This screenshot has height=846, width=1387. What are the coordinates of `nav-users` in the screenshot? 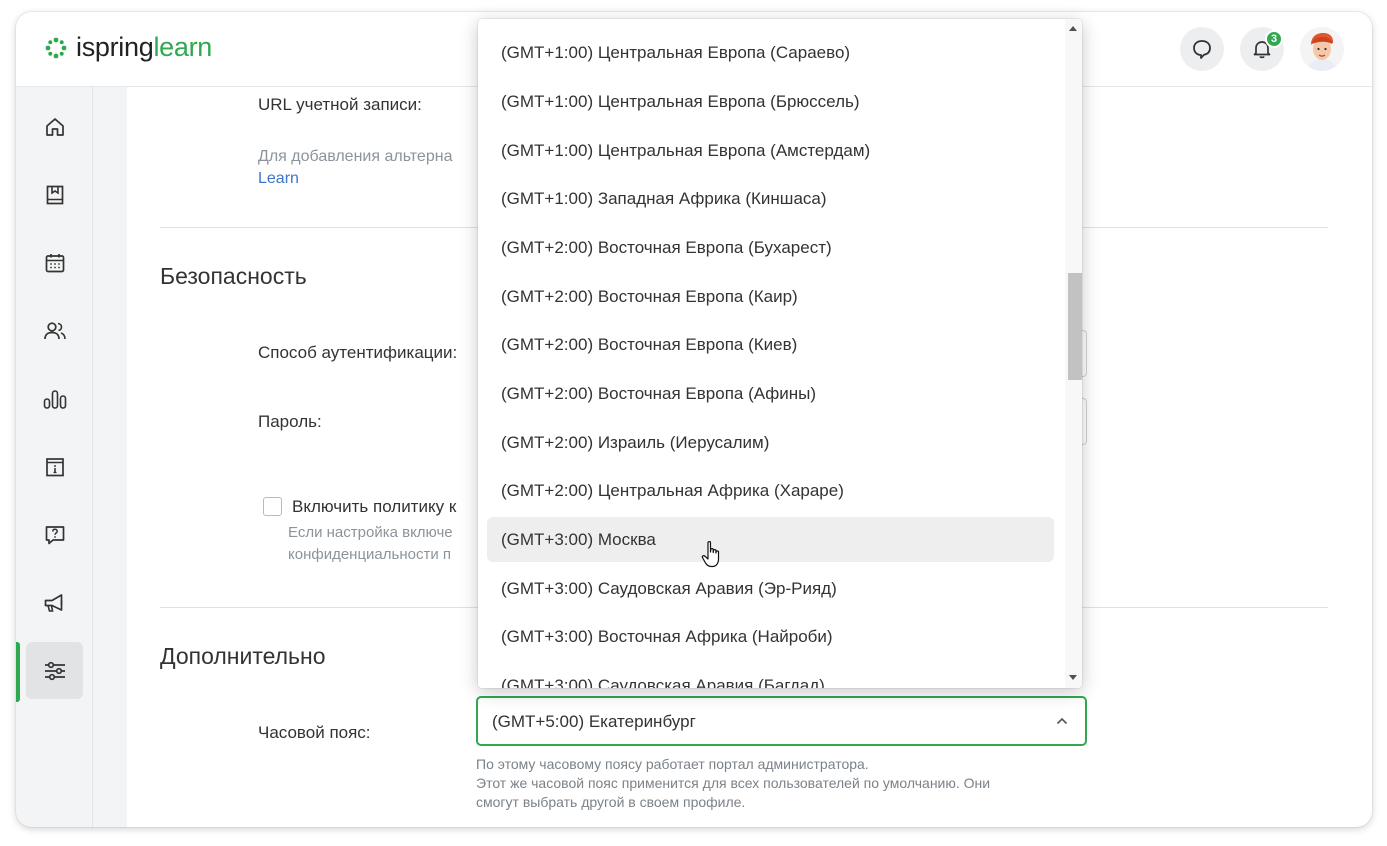 It's located at (54, 330).